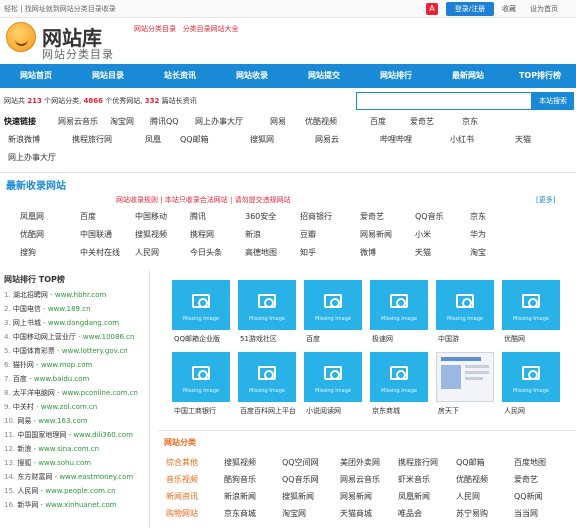 This screenshot has width=576, height=528. Describe the element at coordinates (46, 421) in the screenshot. I see `ranking-item: 10. 网易 - www.163.com` at that location.